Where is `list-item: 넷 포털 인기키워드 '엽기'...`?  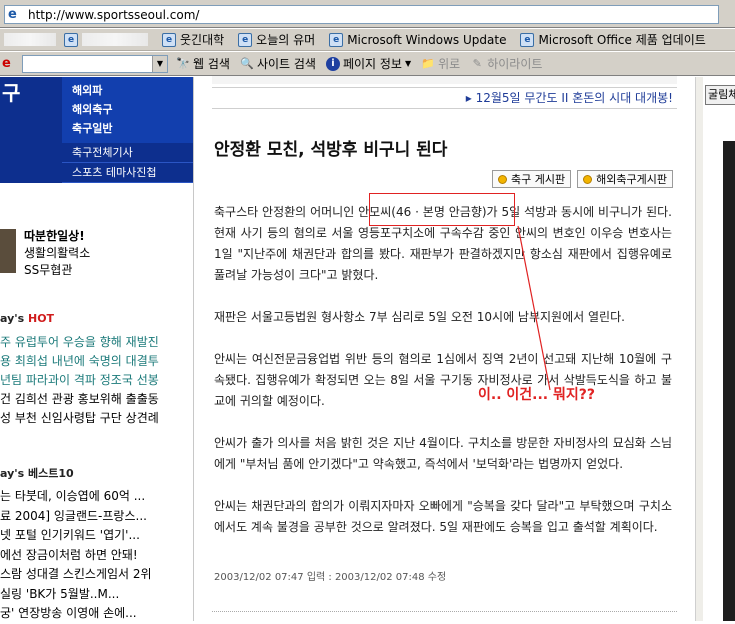
list-item: 넷 포털 인기키워드 '엽기'... is located at coordinates (96, 536).